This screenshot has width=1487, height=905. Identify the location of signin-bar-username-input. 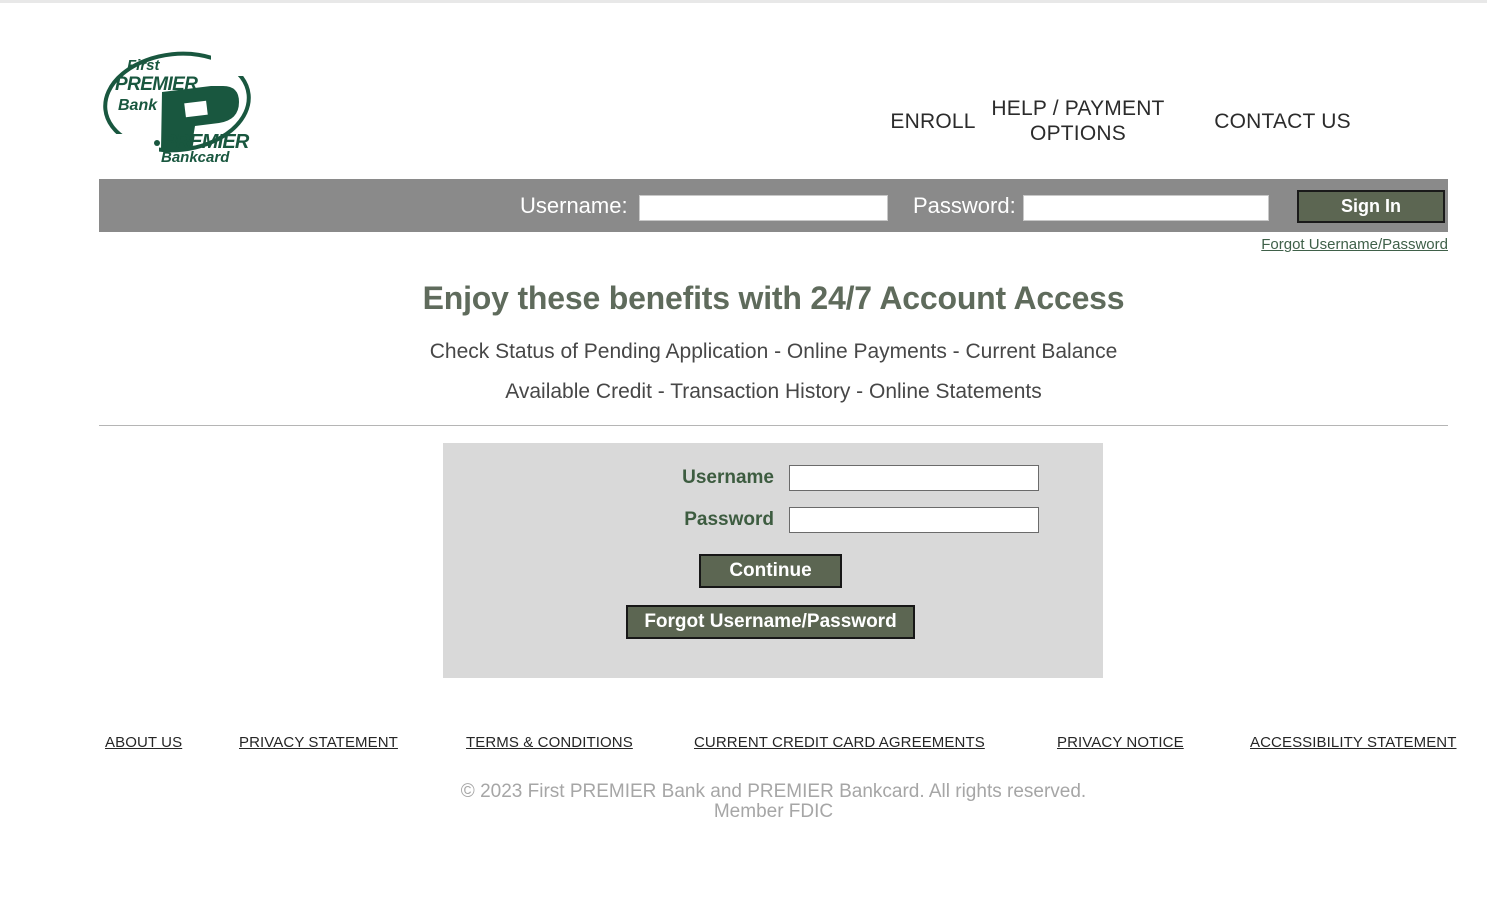
(763, 208).